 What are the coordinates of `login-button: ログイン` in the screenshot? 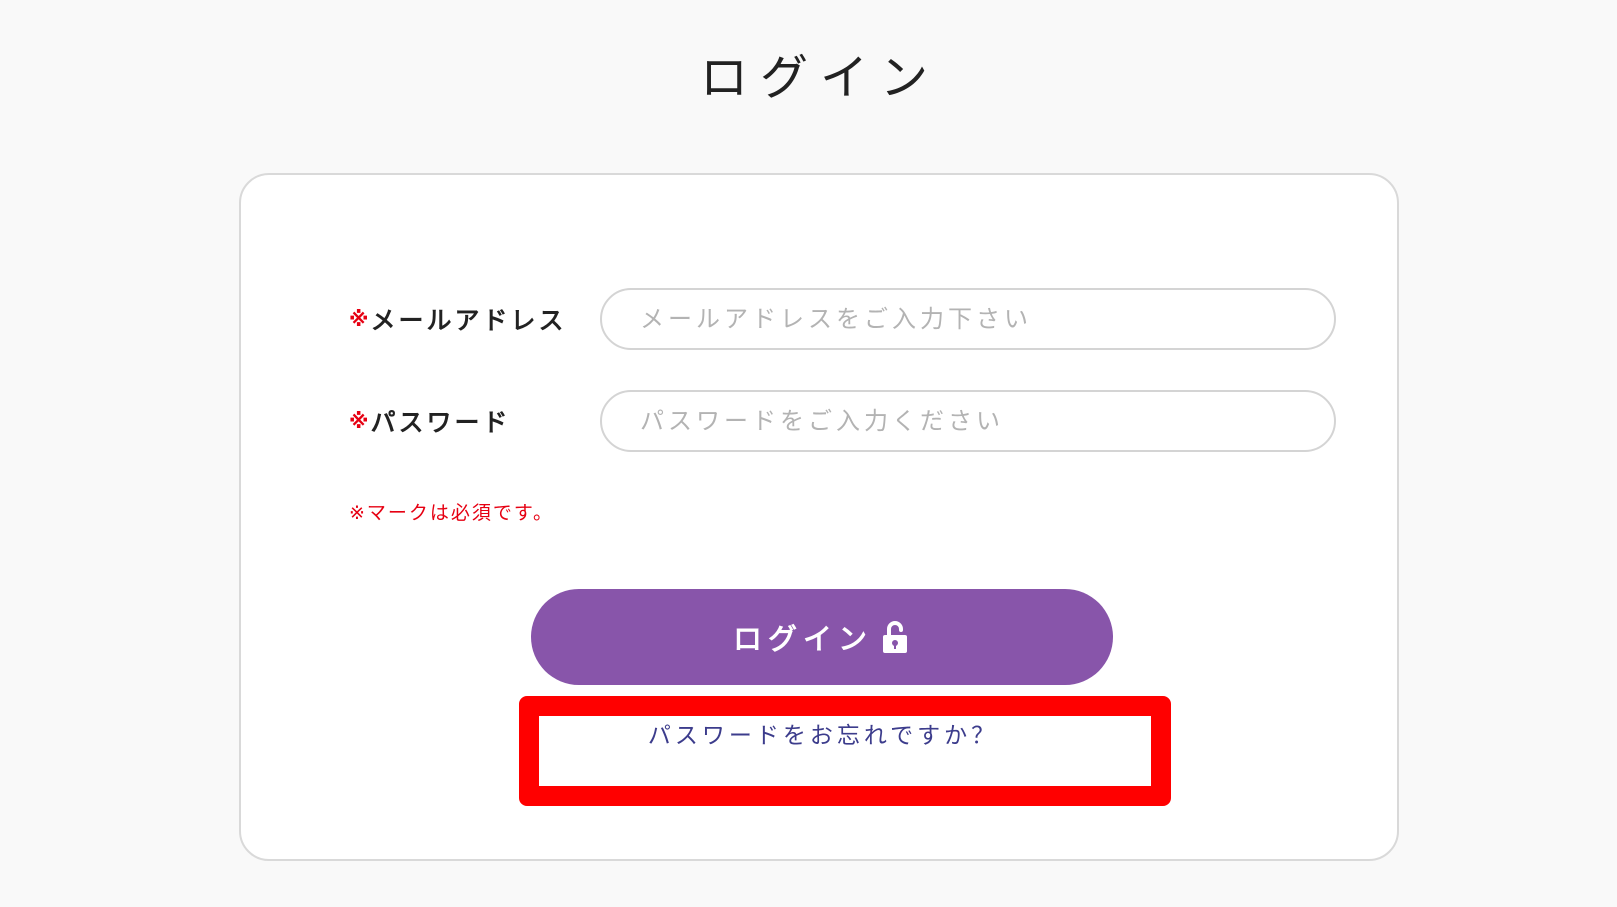 It's located at (822, 637).